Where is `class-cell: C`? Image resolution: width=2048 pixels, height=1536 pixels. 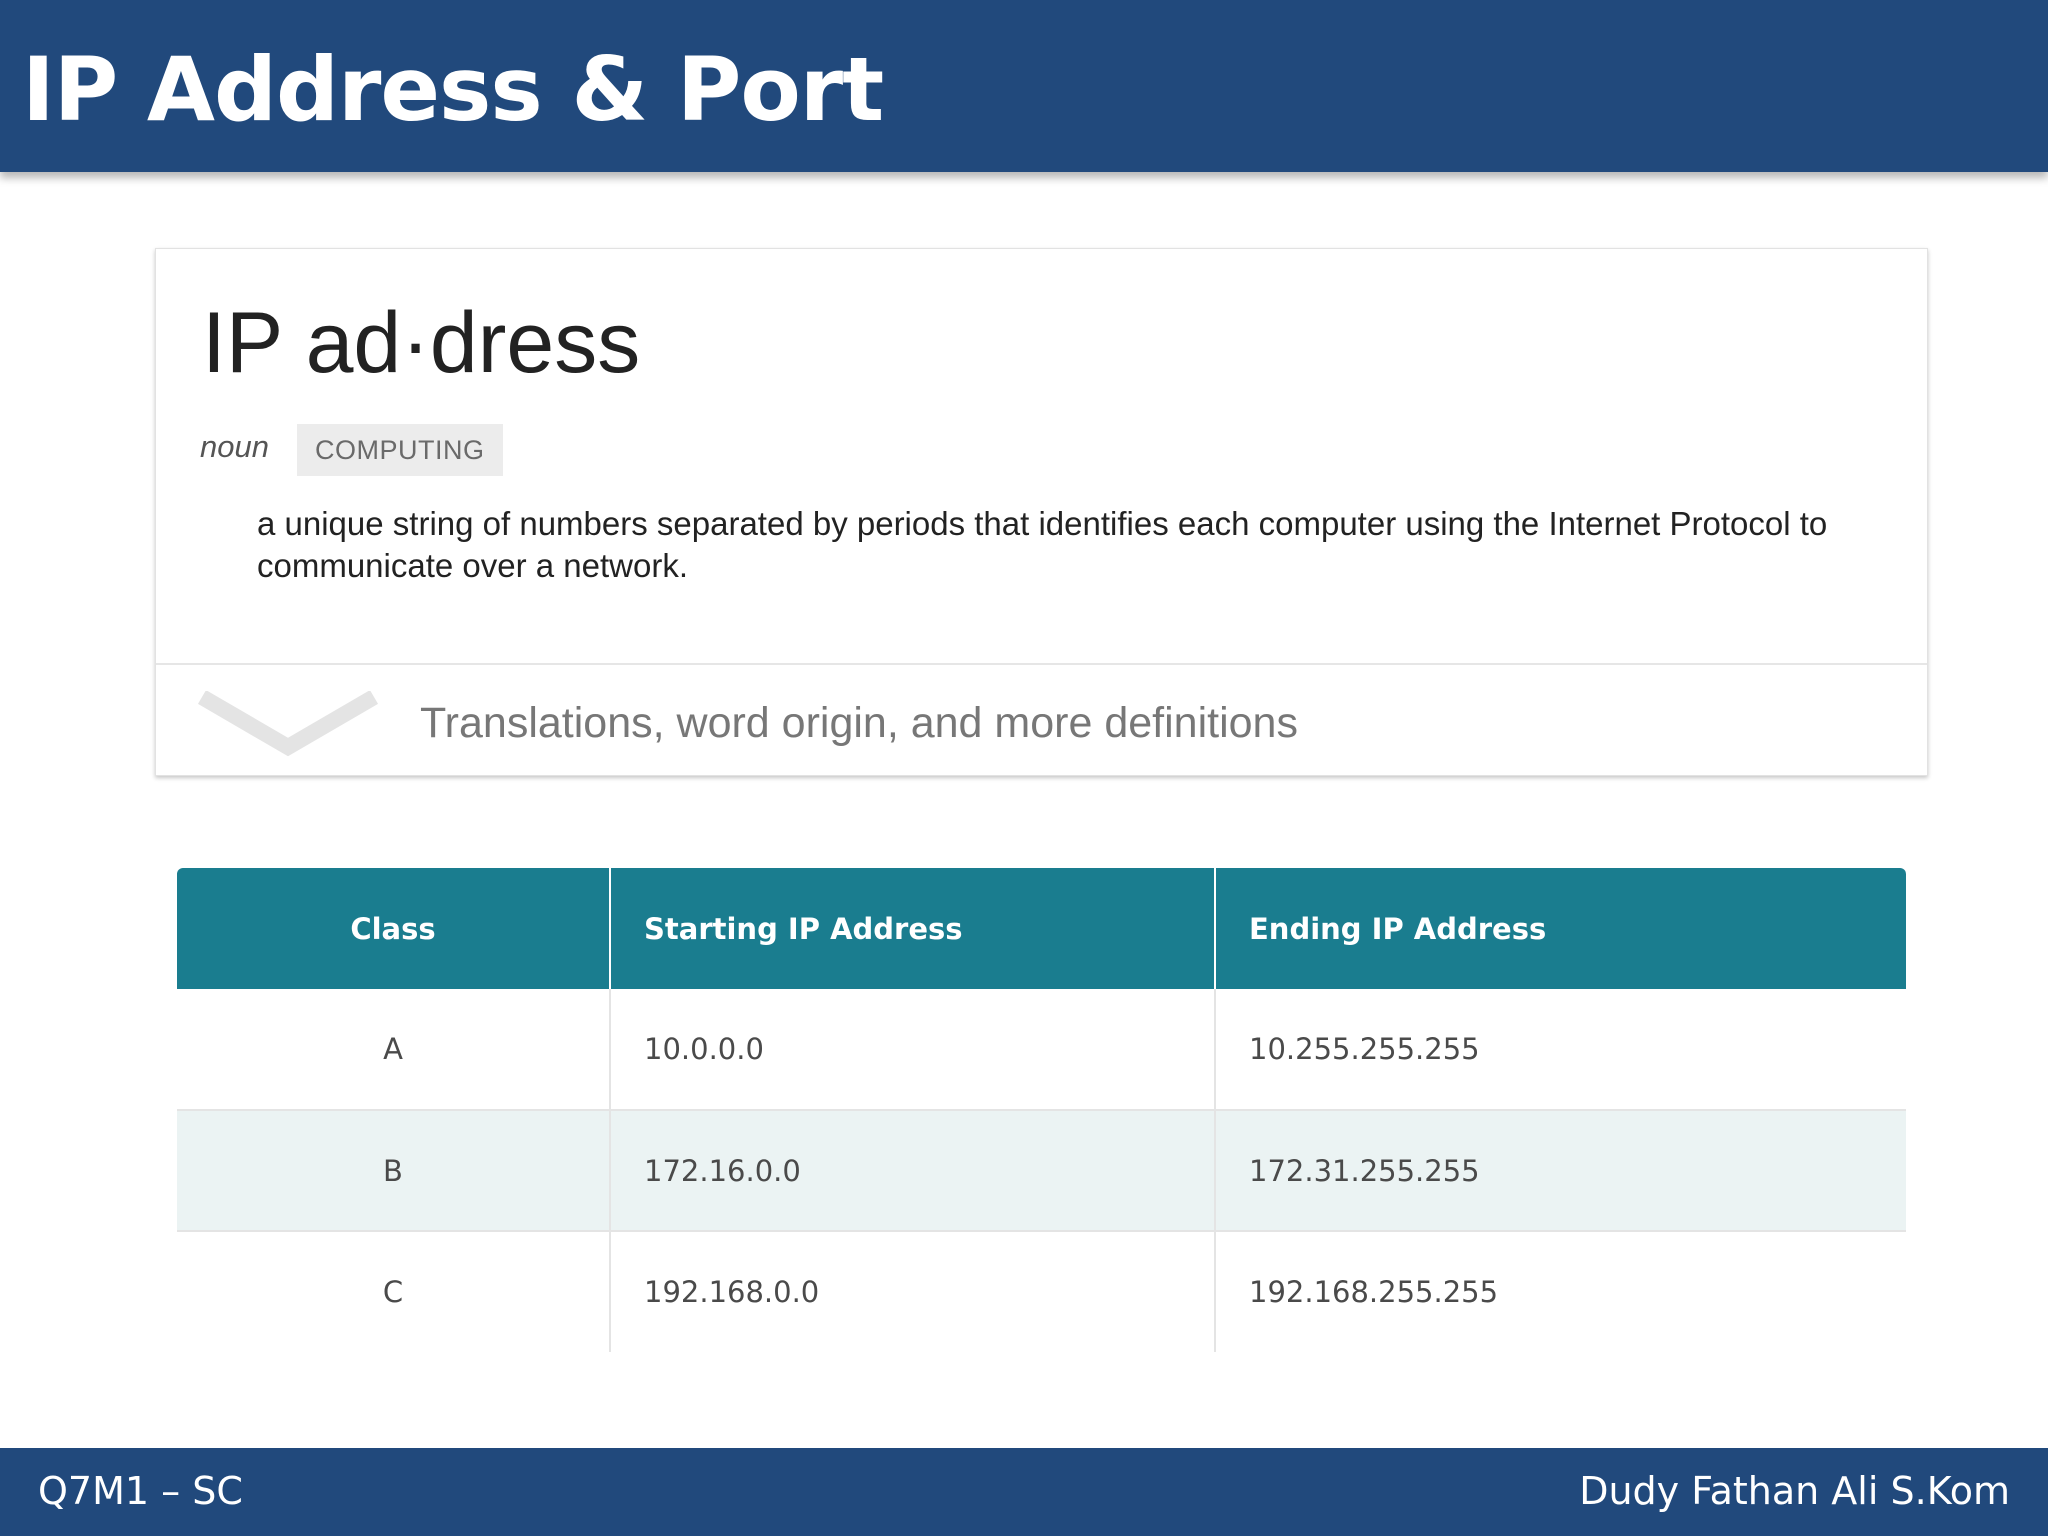
class-cell: C is located at coordinates (394, 1291).